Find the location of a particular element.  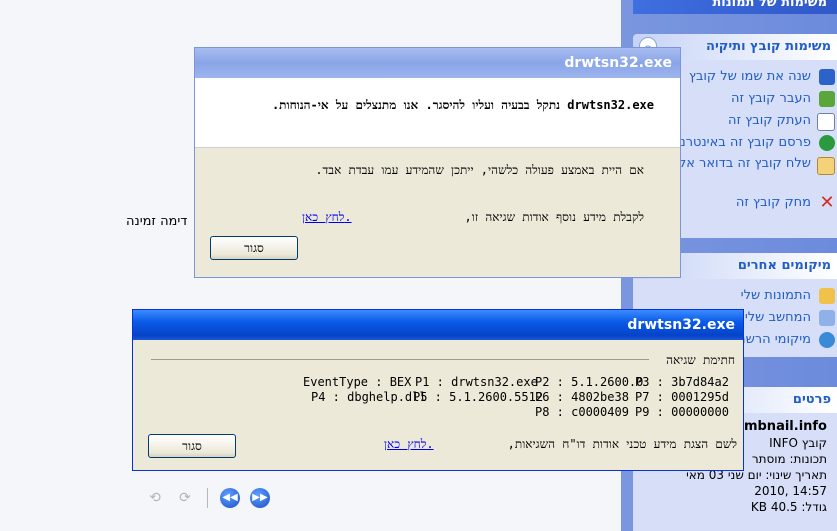

sig-p4: P4 : dbghelp.dll is located at coordinates (369, 397).